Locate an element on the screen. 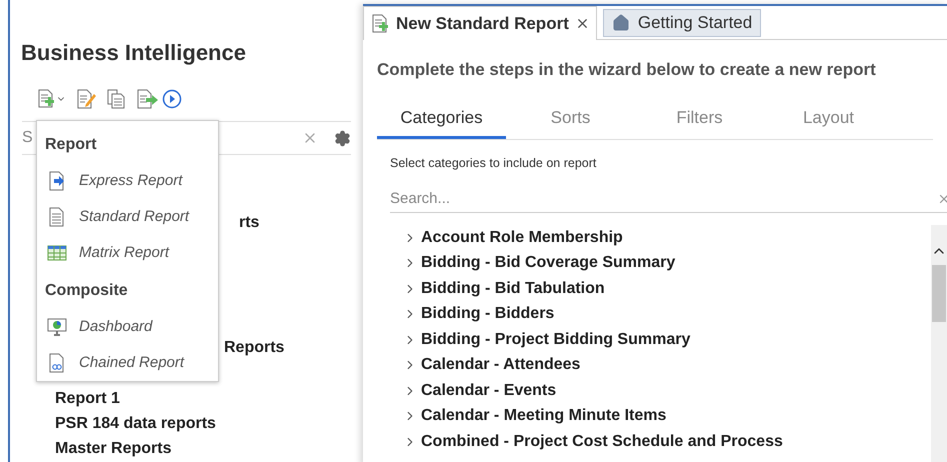  wizard-heading: Complete the steps in the wizard below to create a new report is located at coordinates (626, 70).